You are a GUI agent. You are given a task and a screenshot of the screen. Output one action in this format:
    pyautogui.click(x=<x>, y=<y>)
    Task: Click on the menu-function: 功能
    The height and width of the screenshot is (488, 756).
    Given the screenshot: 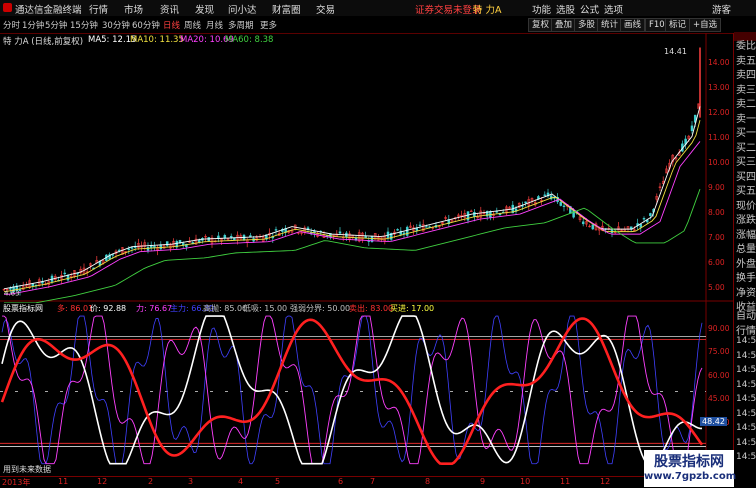 What is the action you would take?
    pyautogui.click(x=541, y=9)
    